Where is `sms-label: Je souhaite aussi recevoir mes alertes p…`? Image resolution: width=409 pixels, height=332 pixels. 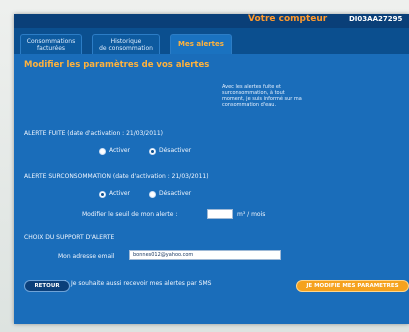 sms-label: Je souhaite aussi recevoir mes alertes p… is located at coordinates (141, 283).